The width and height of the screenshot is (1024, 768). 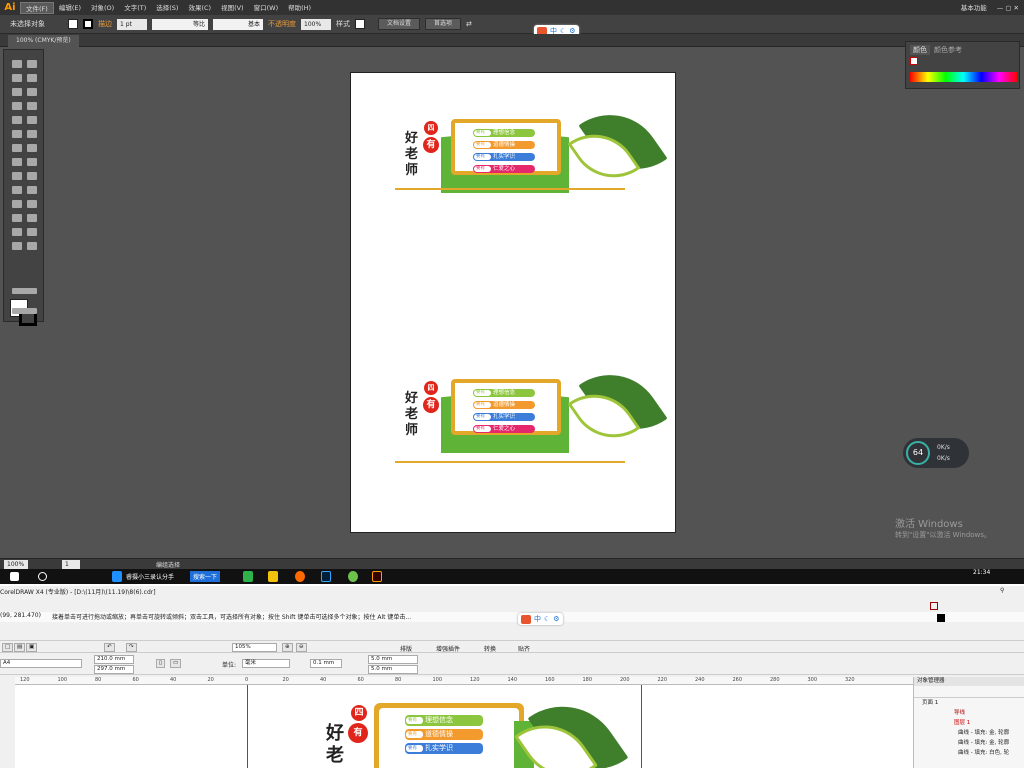 I want to click on snap-menu: 贴齐, so click(x=524, y=648).